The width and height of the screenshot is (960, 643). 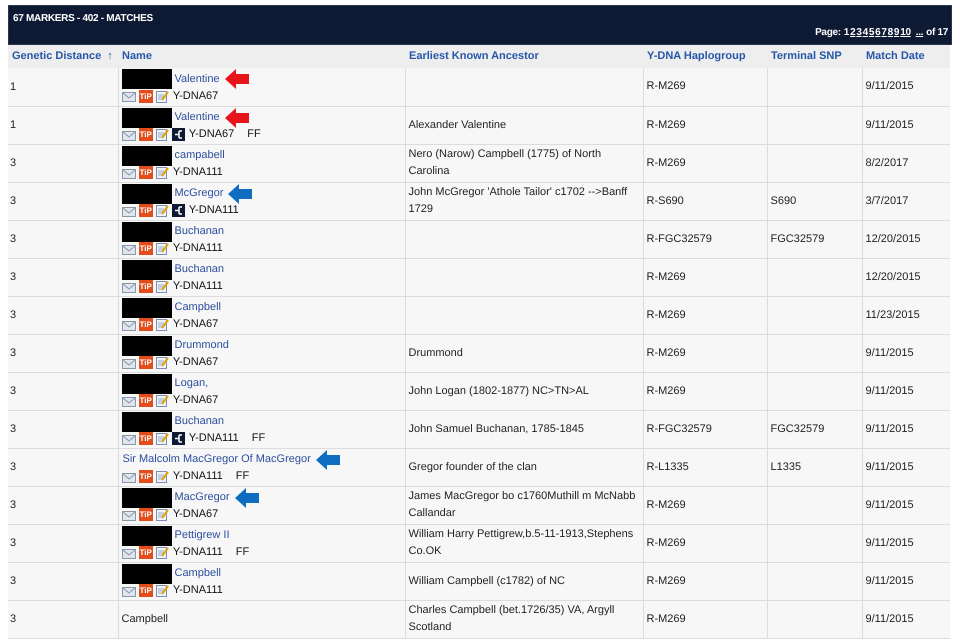 What do you see at coordinates (786, 466) in the screenshot?
I see `snp-value: L1335` at bounding box center [786, 466].